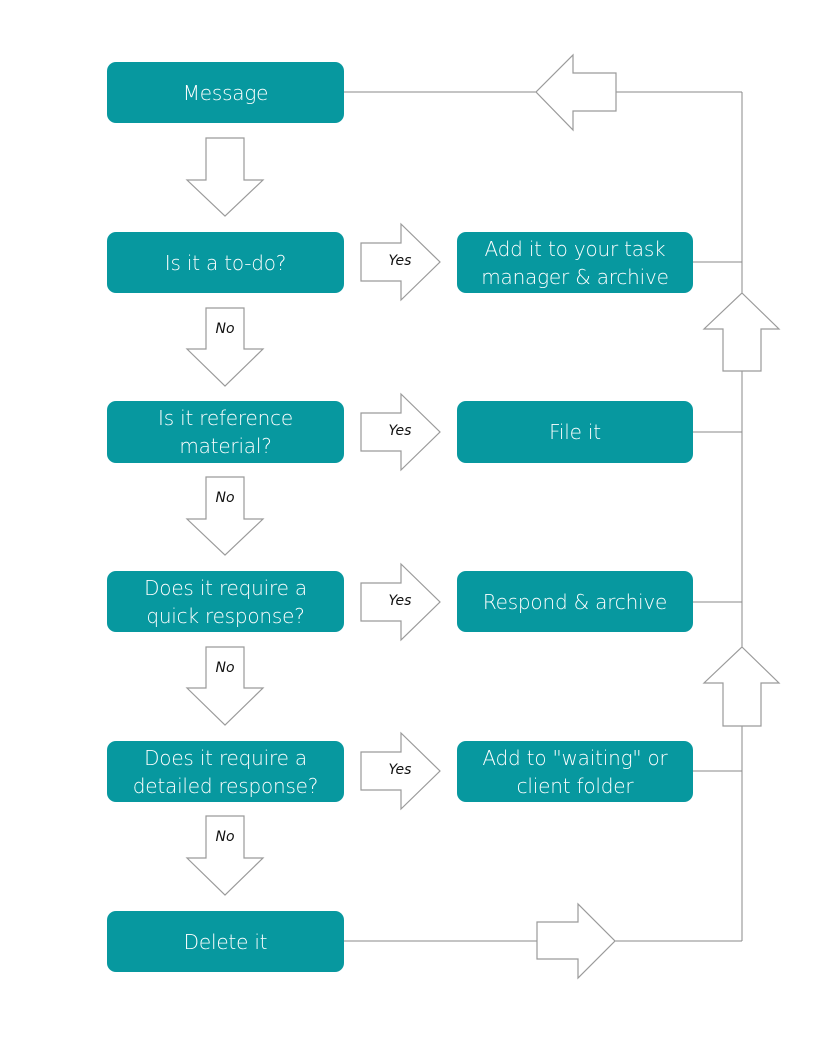  I want to click on right-arrow-icon, so click(576, 941).